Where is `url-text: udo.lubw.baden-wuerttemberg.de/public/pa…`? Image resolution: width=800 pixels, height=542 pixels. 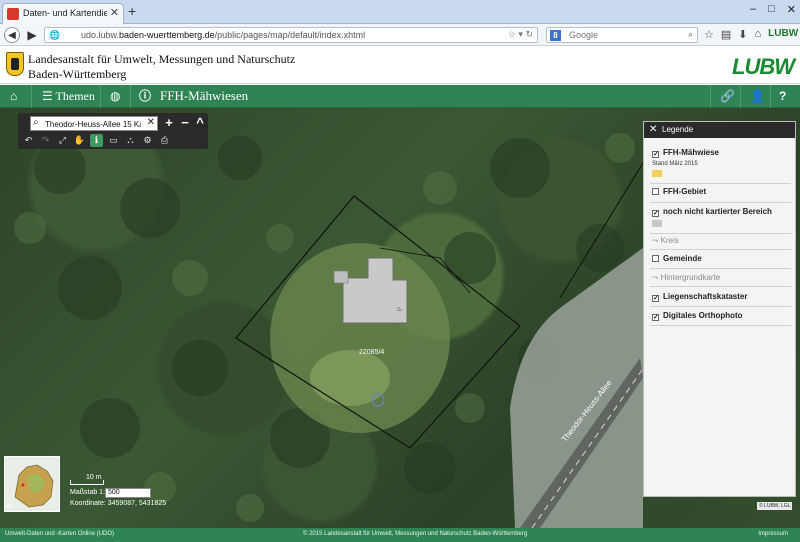
url-text: udo.lubw.baden-wuerttemberg.de/public/pa… is located at coordinates (223, 35).